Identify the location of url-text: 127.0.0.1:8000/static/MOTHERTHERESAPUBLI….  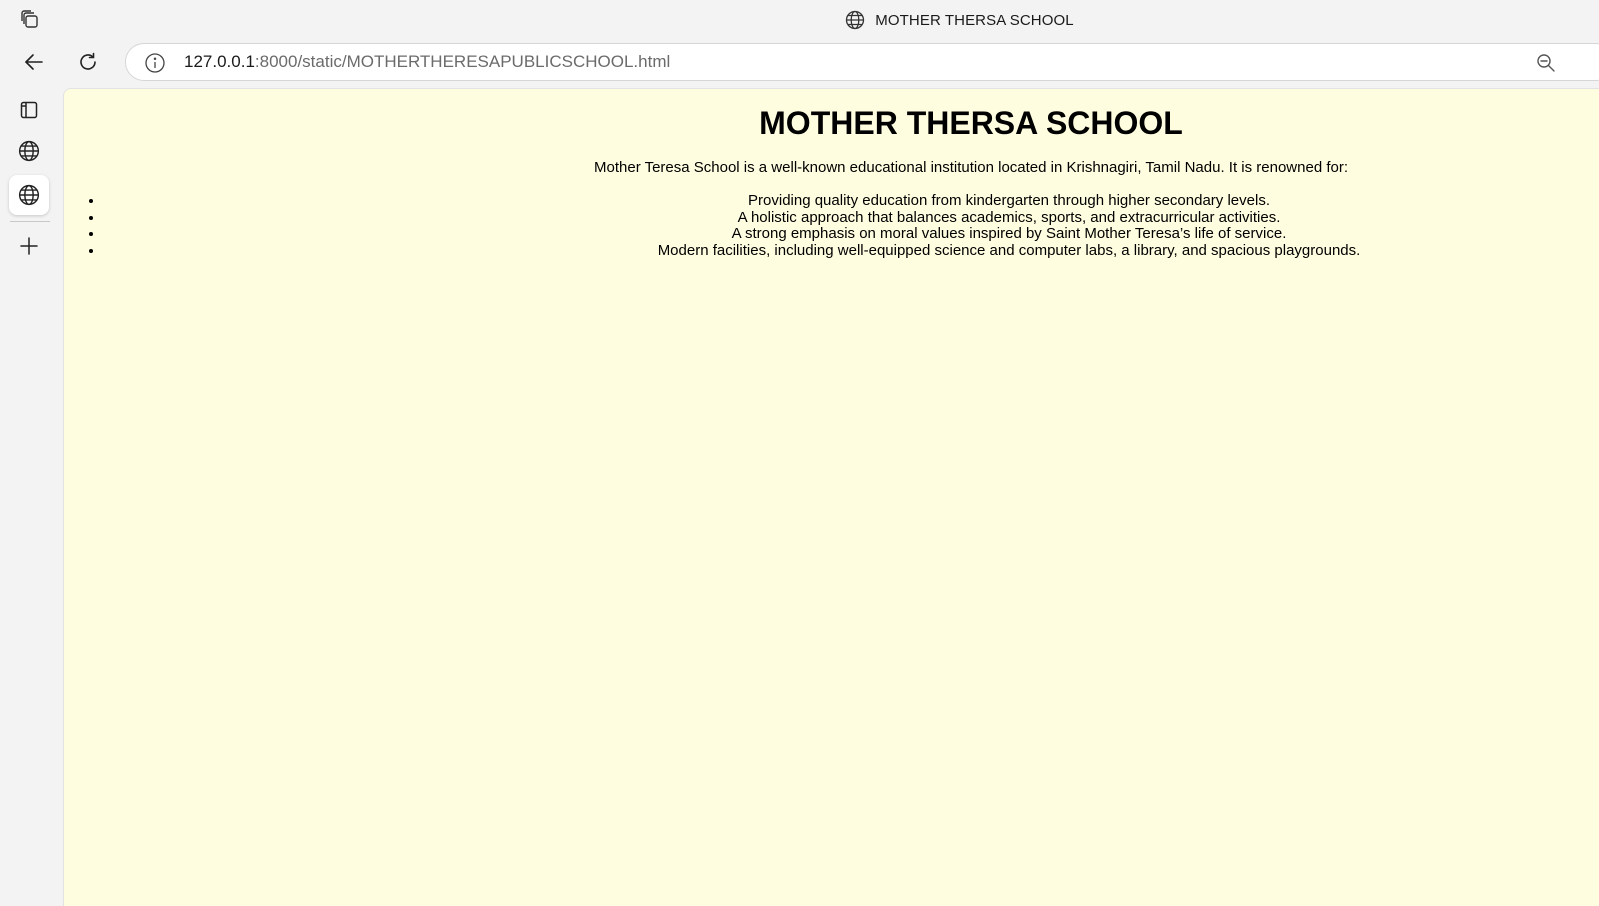
(427, 62).